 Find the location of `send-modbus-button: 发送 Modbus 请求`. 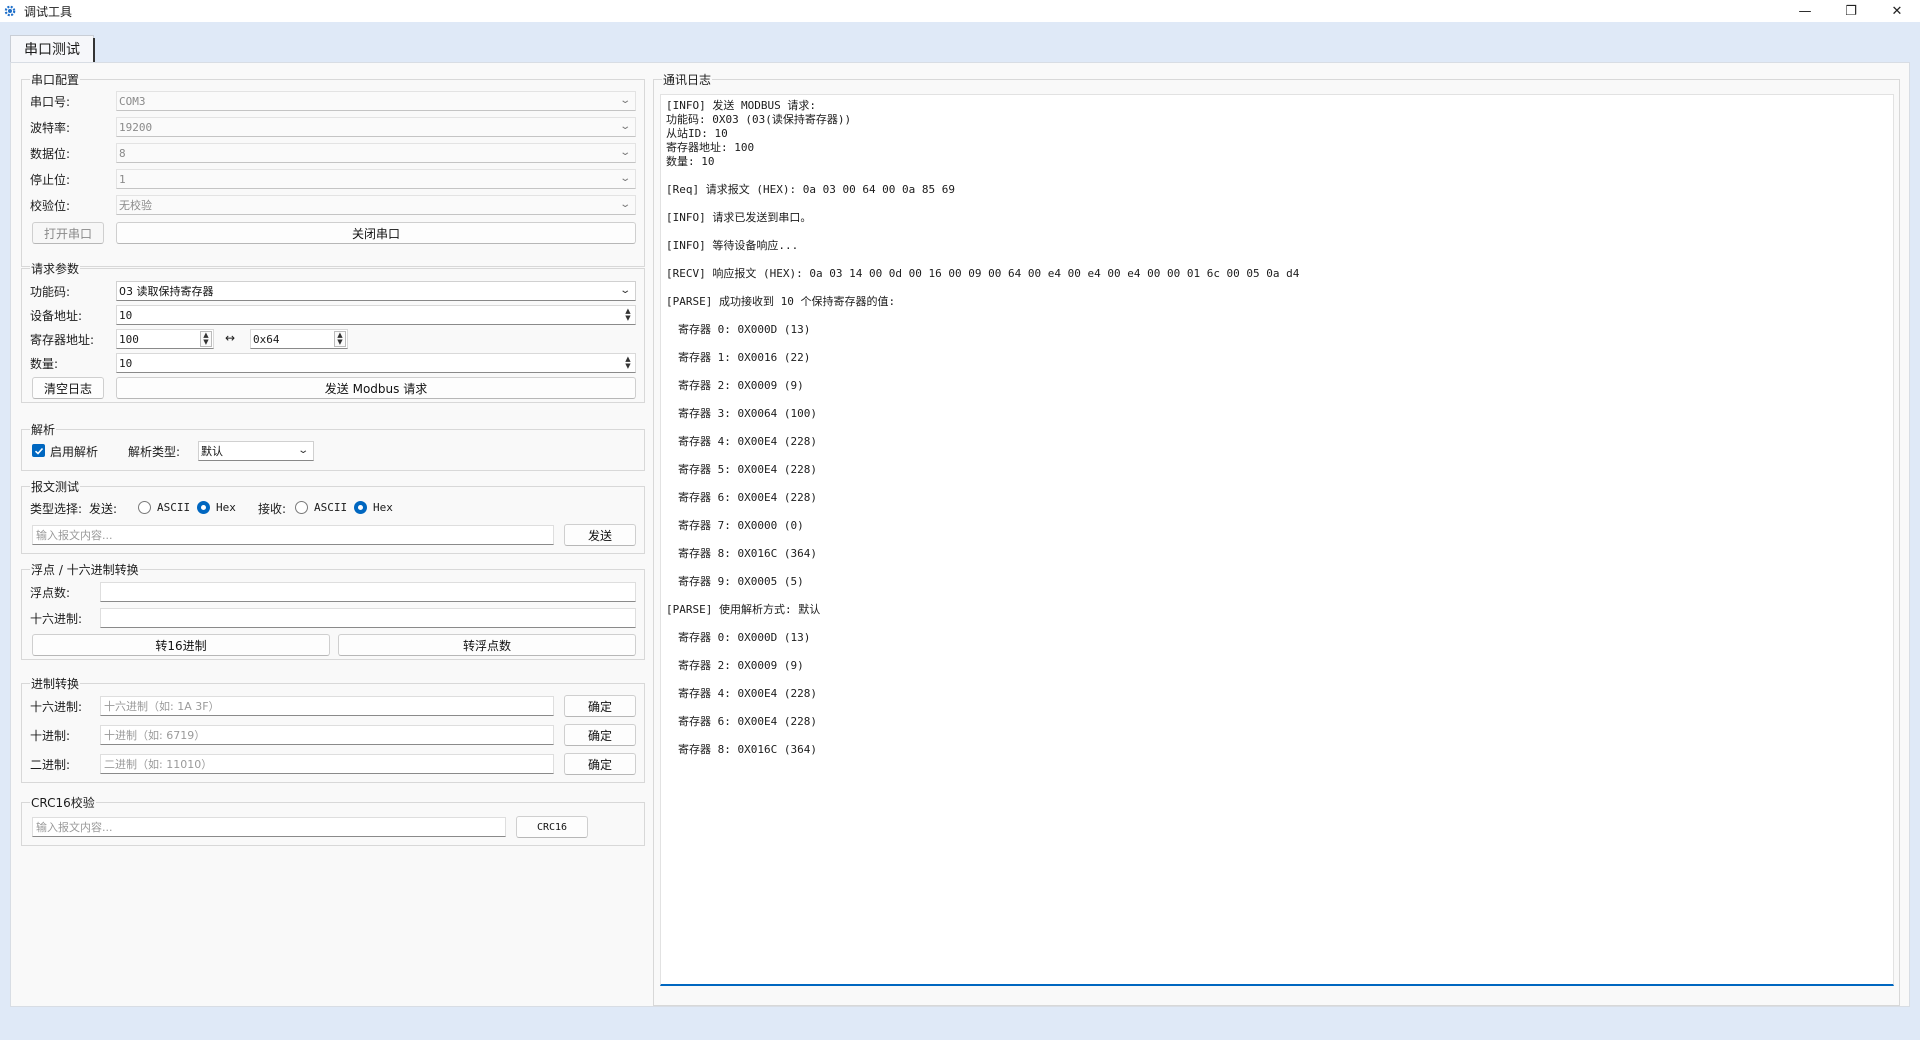

send-modbus-button: 发送 Modbus 请求 is located at coordinates (376, 388).